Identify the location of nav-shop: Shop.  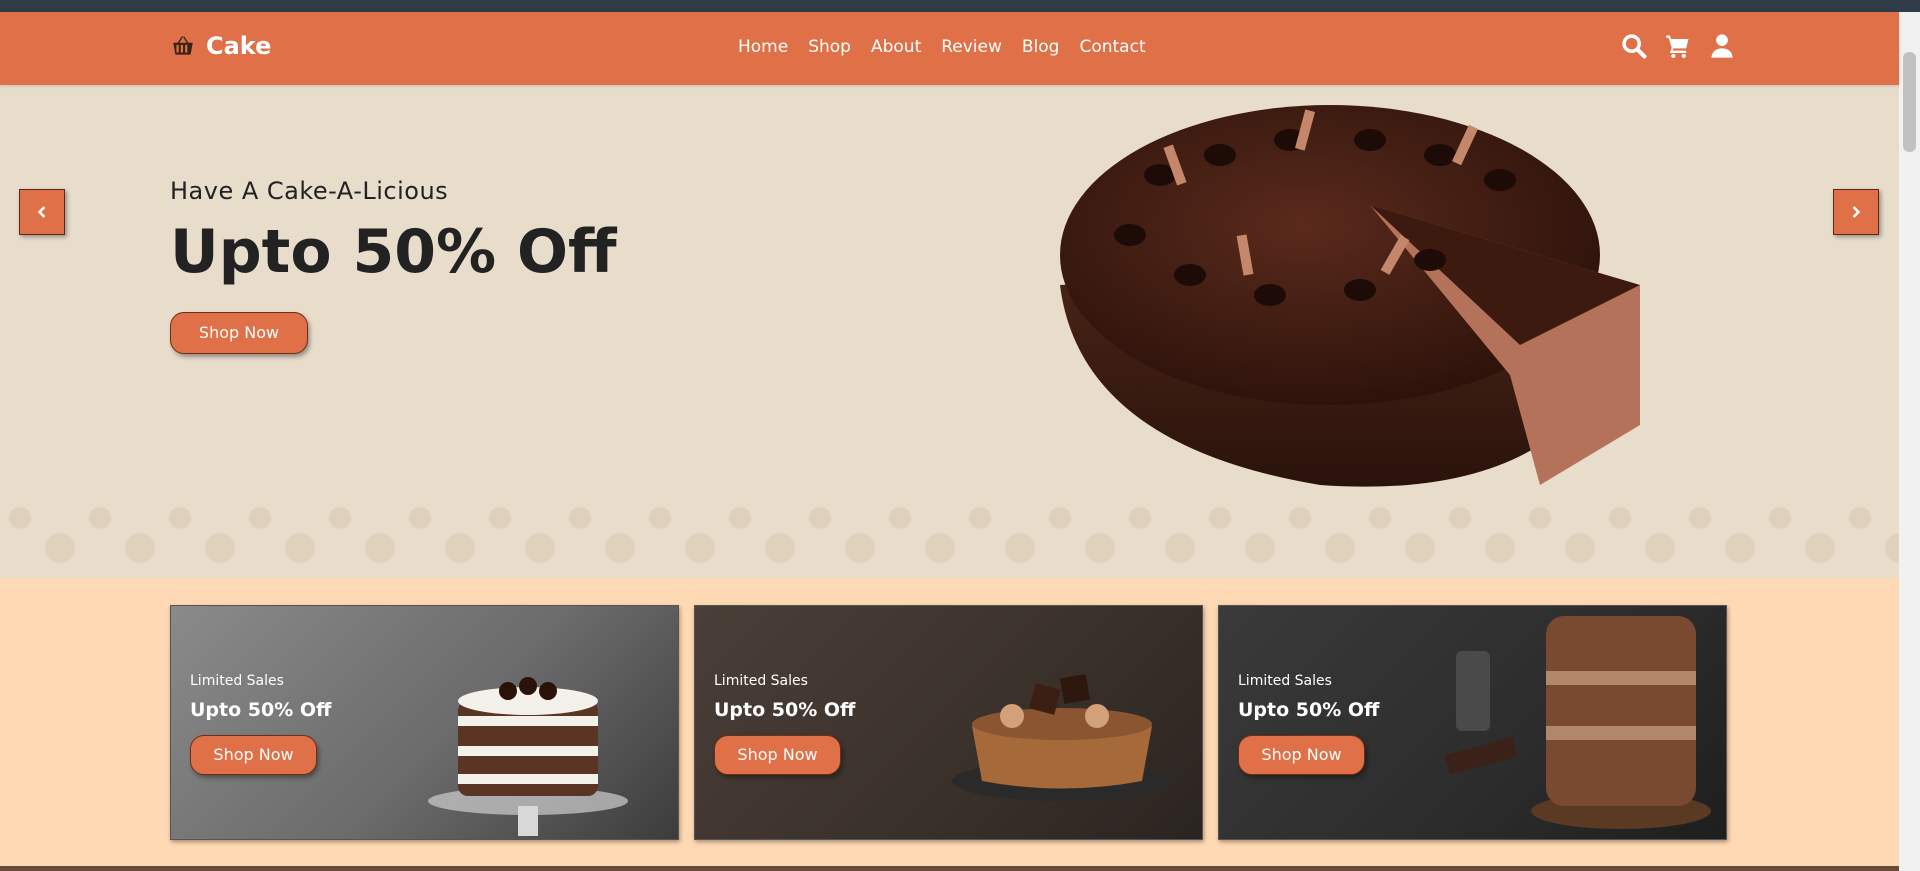
(829, 47).